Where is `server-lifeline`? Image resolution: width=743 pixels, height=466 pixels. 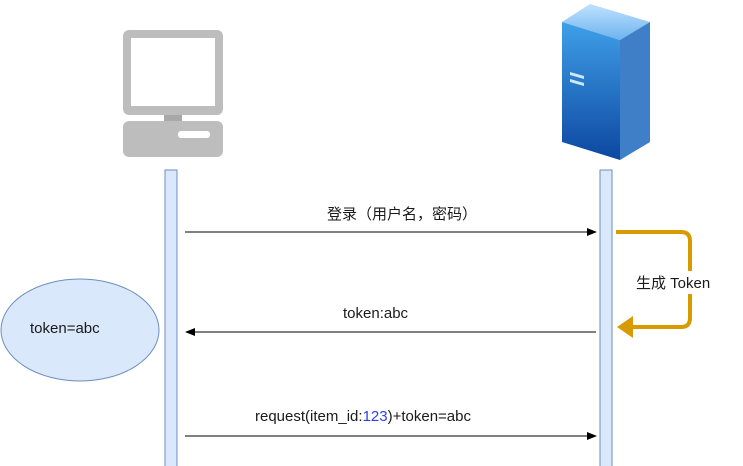 server-lifeline is located at coordinates (606, 317).